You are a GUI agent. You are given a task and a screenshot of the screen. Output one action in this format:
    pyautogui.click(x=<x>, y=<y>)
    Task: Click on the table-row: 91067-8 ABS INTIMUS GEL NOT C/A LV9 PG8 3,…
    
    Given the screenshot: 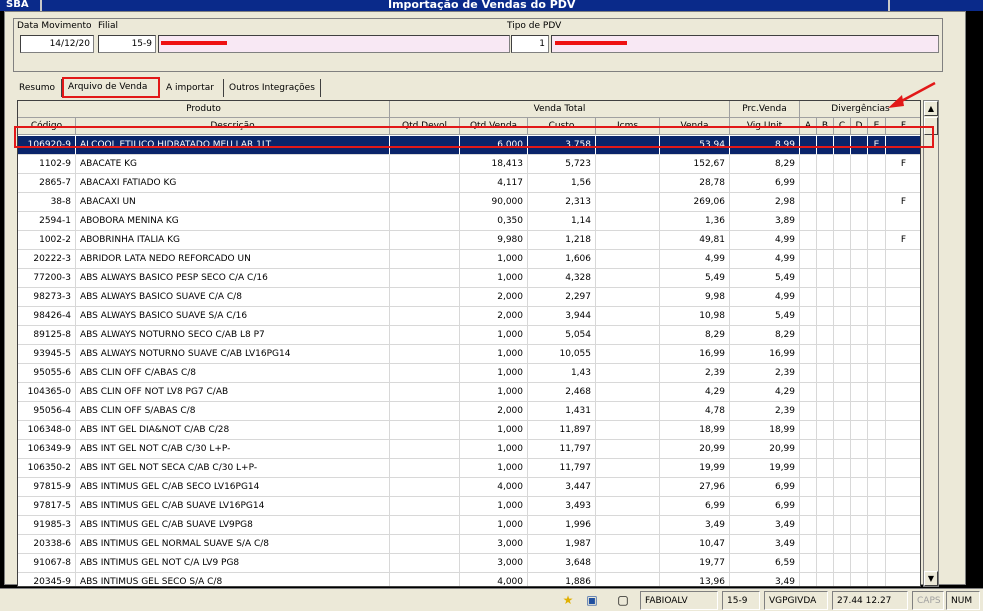 What is the action you would take?
    pyautogui.click(x=469, y=563)
    